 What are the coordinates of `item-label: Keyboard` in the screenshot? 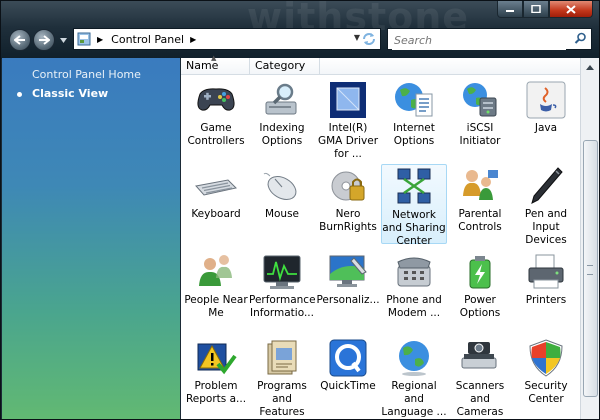 It's located at (216, 214).